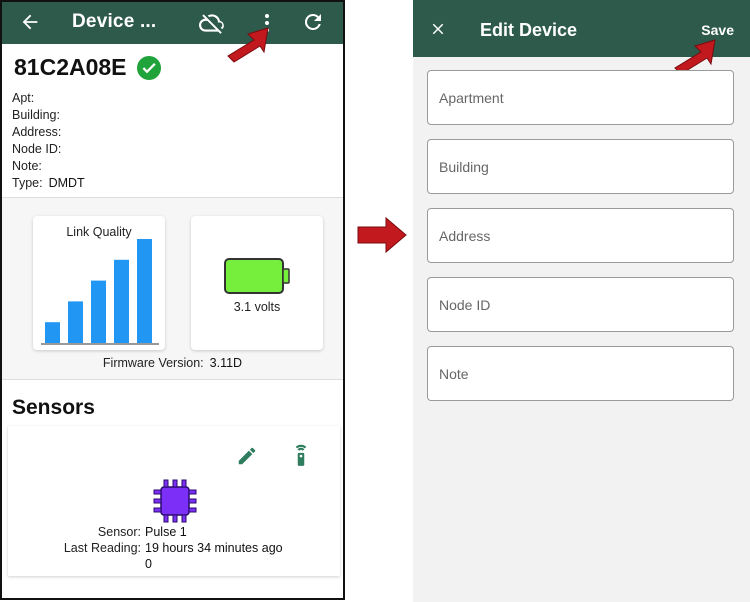 This screenshot has width=750, height=602. What do you see at coordinates (301, 457) in the screenshot?
I see `remote-signal-icon` at bounding box center [301, 457].